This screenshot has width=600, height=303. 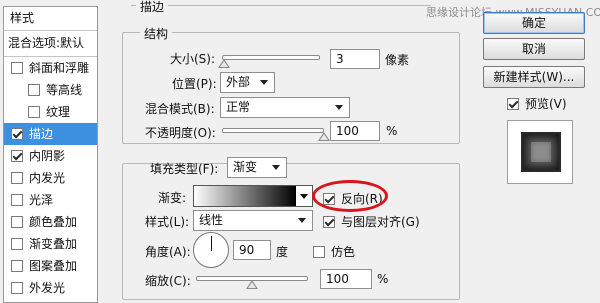 I want to click on style-item: 纹理, so click(x=50, y=112).